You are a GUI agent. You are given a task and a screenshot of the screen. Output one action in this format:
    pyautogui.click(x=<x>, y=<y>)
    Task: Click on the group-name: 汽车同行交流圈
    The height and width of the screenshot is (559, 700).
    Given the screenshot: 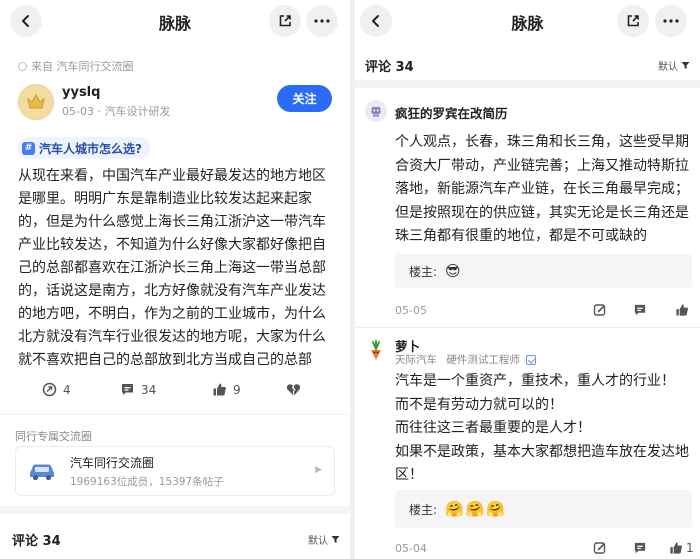 What is the action you would take?
    pyautogui.click(x=112, y=462)
    